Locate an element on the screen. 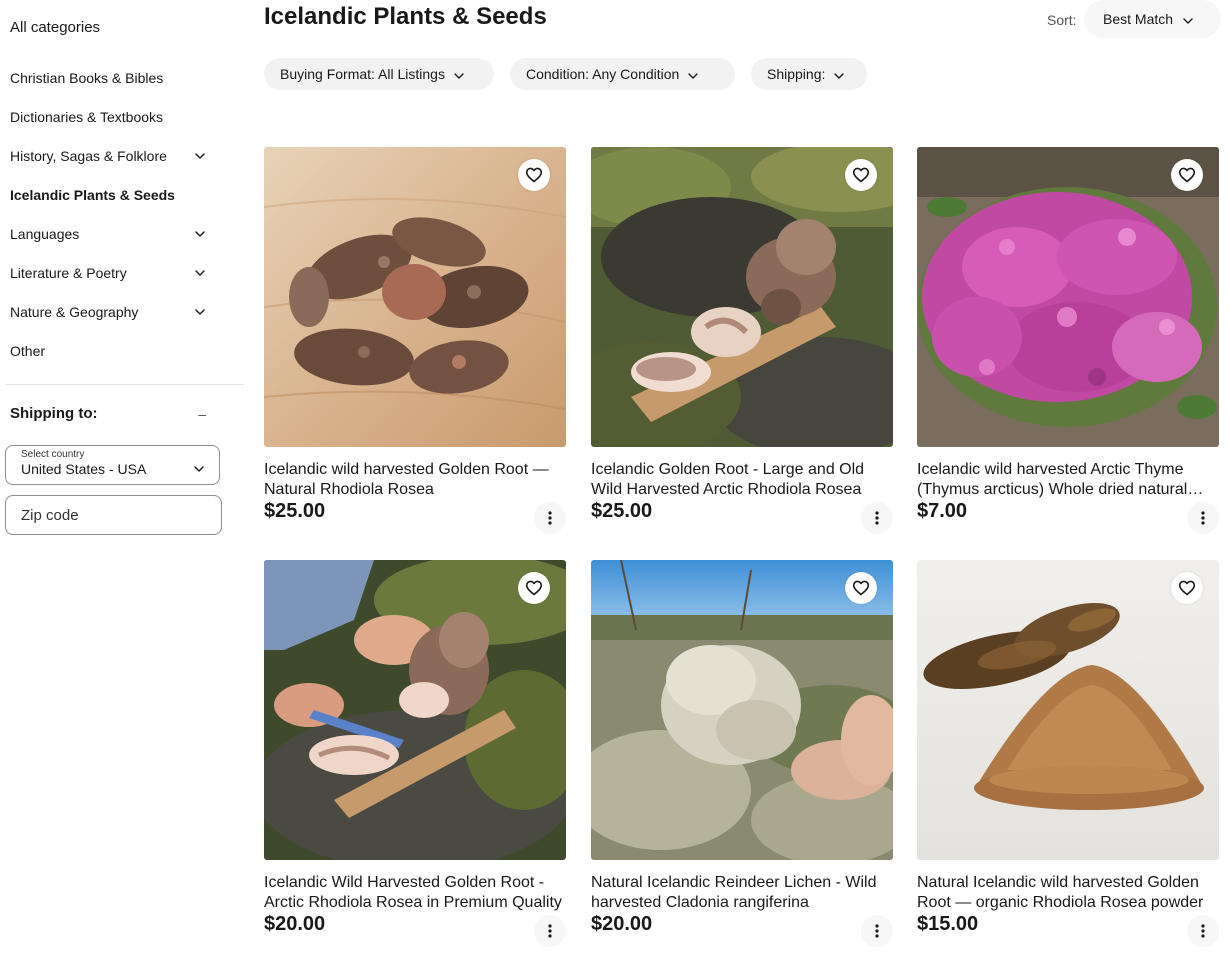 This screenshot has height=960, width=1230. collapse-icon: – is located at coordinates (202, 414).